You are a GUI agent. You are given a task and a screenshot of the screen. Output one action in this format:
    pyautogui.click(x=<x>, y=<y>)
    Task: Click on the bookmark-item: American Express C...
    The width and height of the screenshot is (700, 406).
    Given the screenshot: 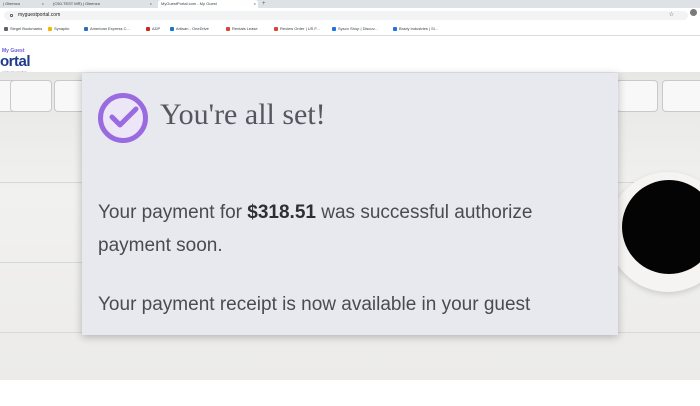 What is the action you would take?
    pyautogui.click(x=107, y=29)
    